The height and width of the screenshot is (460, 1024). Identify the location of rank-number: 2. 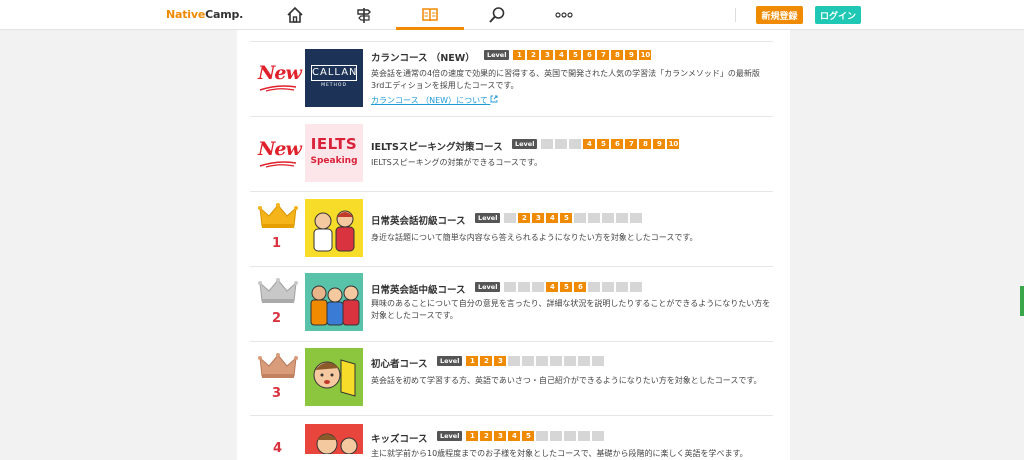
(277, 318).